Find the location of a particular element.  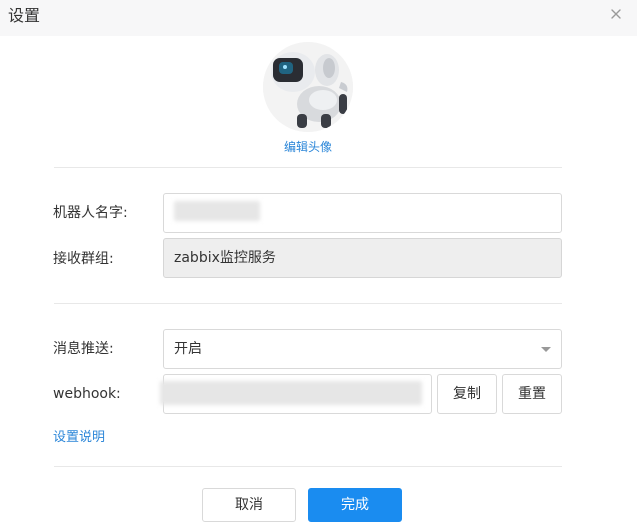

confirm-button: 完成 is located at coordinates (355, 505).